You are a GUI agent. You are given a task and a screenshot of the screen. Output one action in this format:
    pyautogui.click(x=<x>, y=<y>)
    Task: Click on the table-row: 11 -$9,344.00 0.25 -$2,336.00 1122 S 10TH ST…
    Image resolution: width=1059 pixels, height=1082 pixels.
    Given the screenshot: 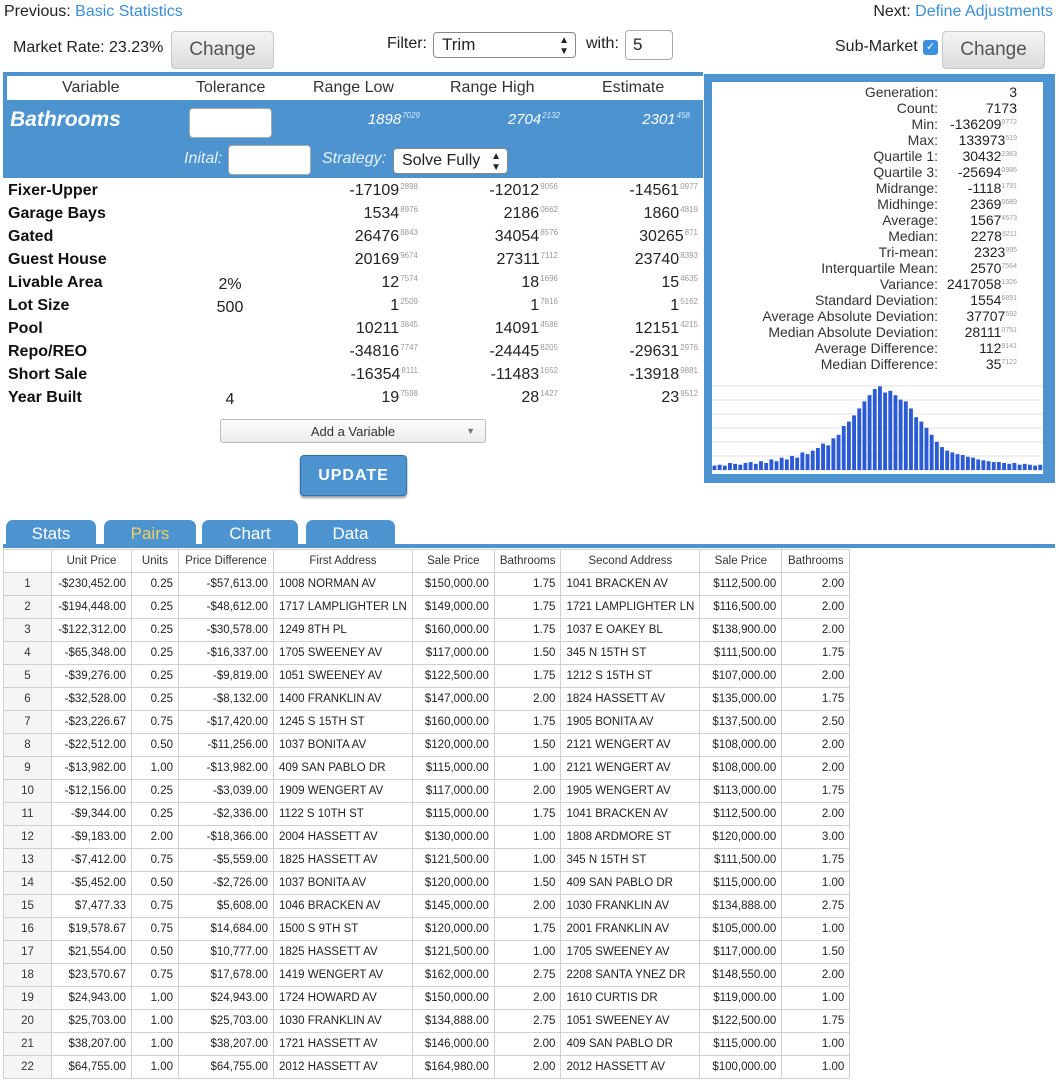 What is the action you would take?
    pyautogui.click(x=427, y=814)
    